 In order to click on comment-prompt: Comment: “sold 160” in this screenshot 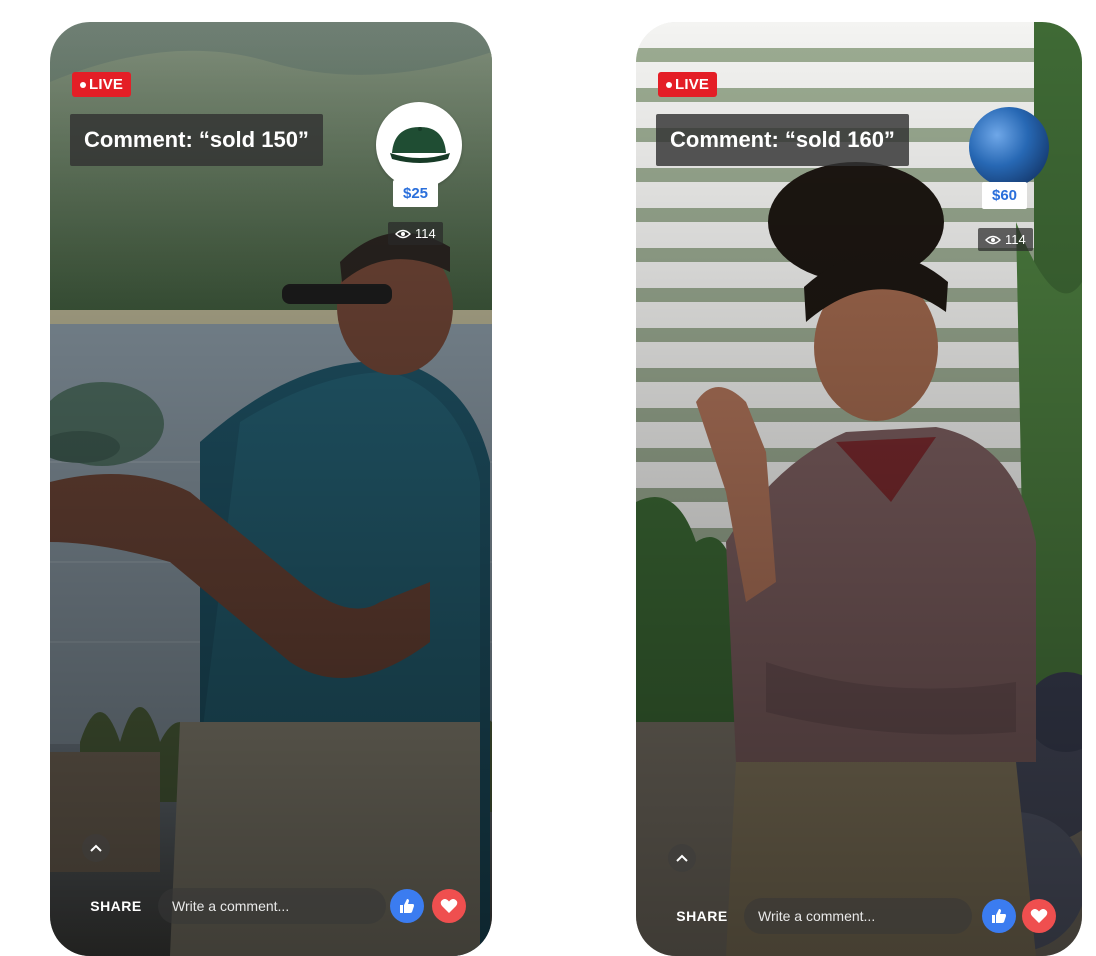, I will do `click(782, 140)`.